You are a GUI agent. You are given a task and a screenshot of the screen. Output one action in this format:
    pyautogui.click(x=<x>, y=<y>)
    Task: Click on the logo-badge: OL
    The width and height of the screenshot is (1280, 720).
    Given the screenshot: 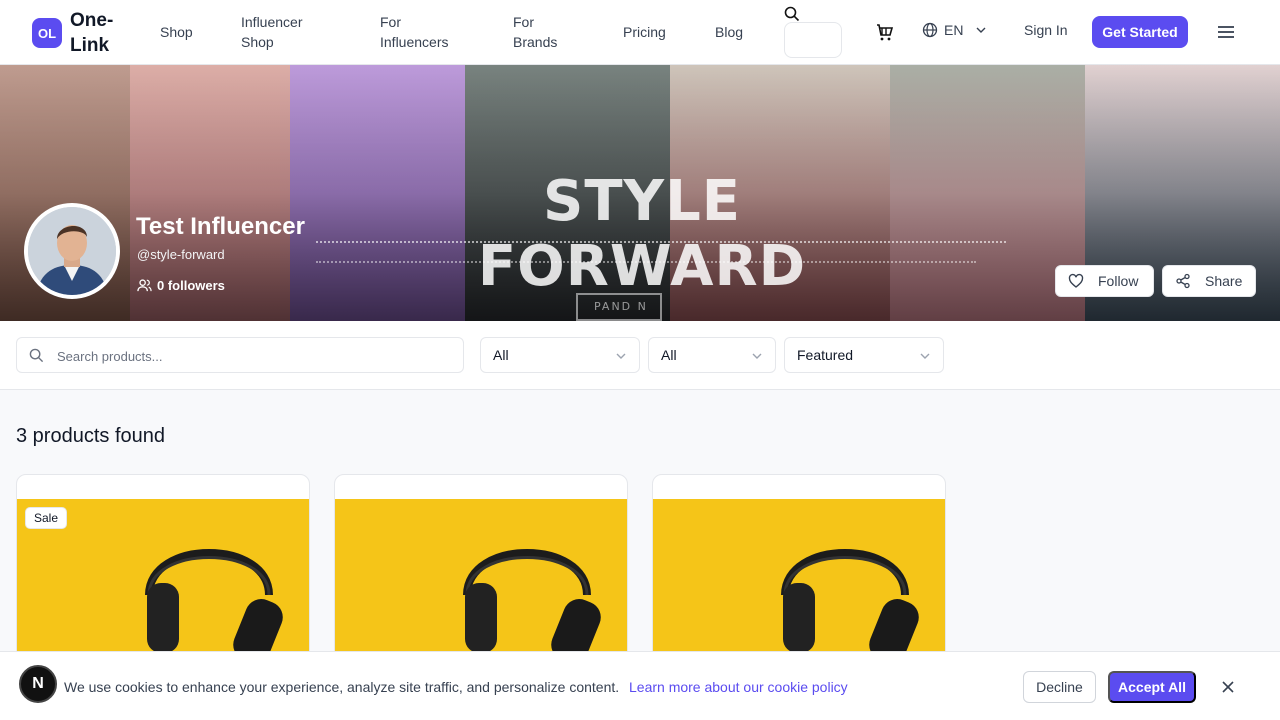 What is the action you would take?
    pyautogui.click(x=47, y=33)
    